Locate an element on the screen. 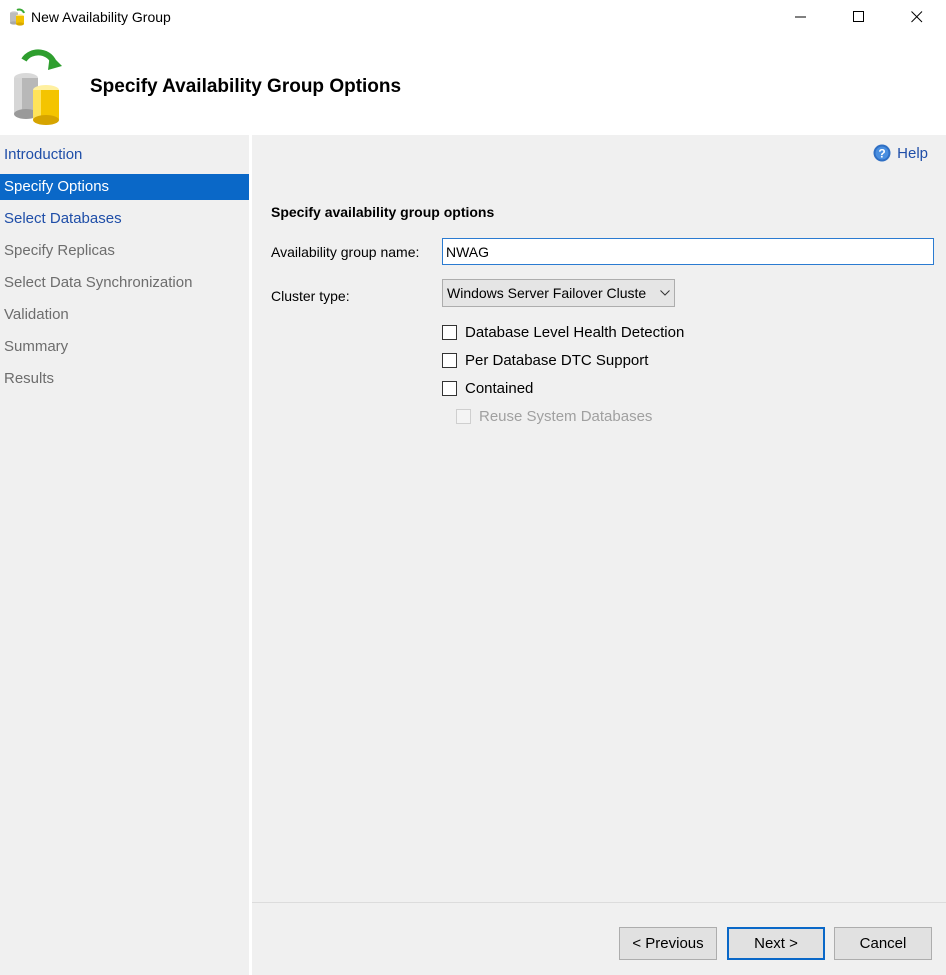 This screenshot has height=975, width=946. sidebar-item-specify-replicas: Specify Replicas is located at coordinates (59, 250).